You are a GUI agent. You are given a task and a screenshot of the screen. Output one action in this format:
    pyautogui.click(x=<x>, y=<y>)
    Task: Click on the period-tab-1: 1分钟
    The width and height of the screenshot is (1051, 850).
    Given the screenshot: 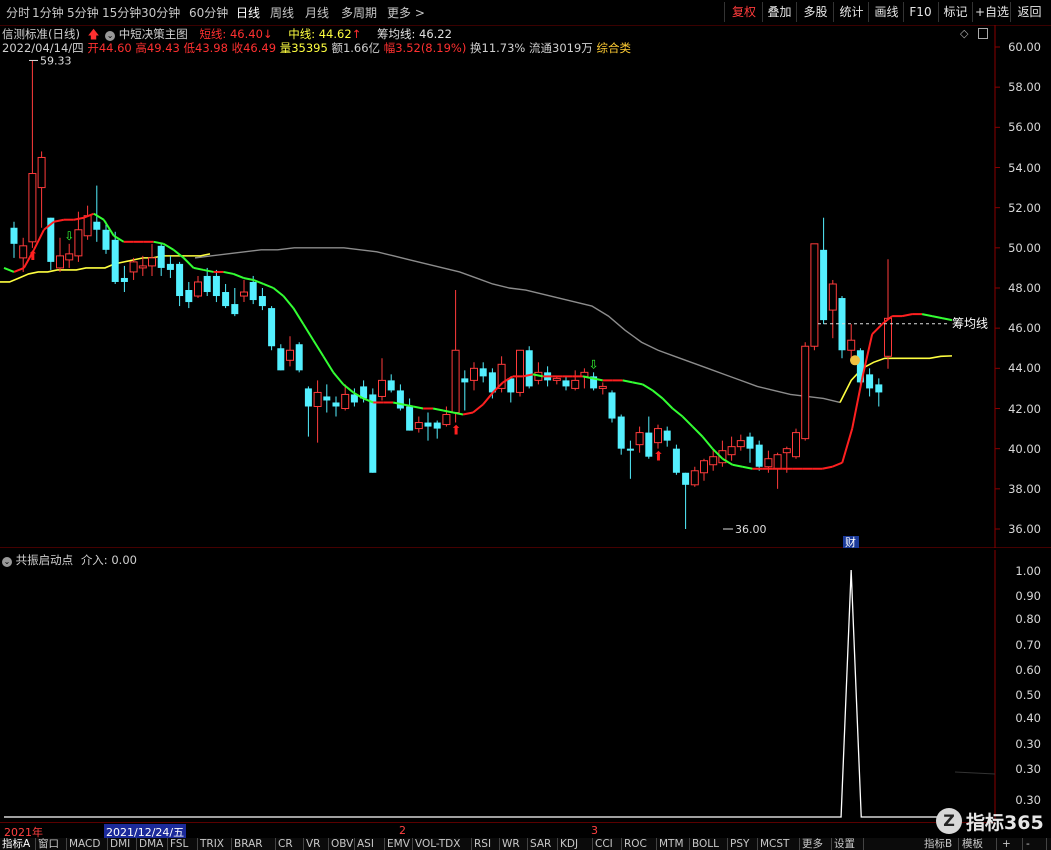 What is the action you would take?
    pyautogui.click(x=48, y=12)
    